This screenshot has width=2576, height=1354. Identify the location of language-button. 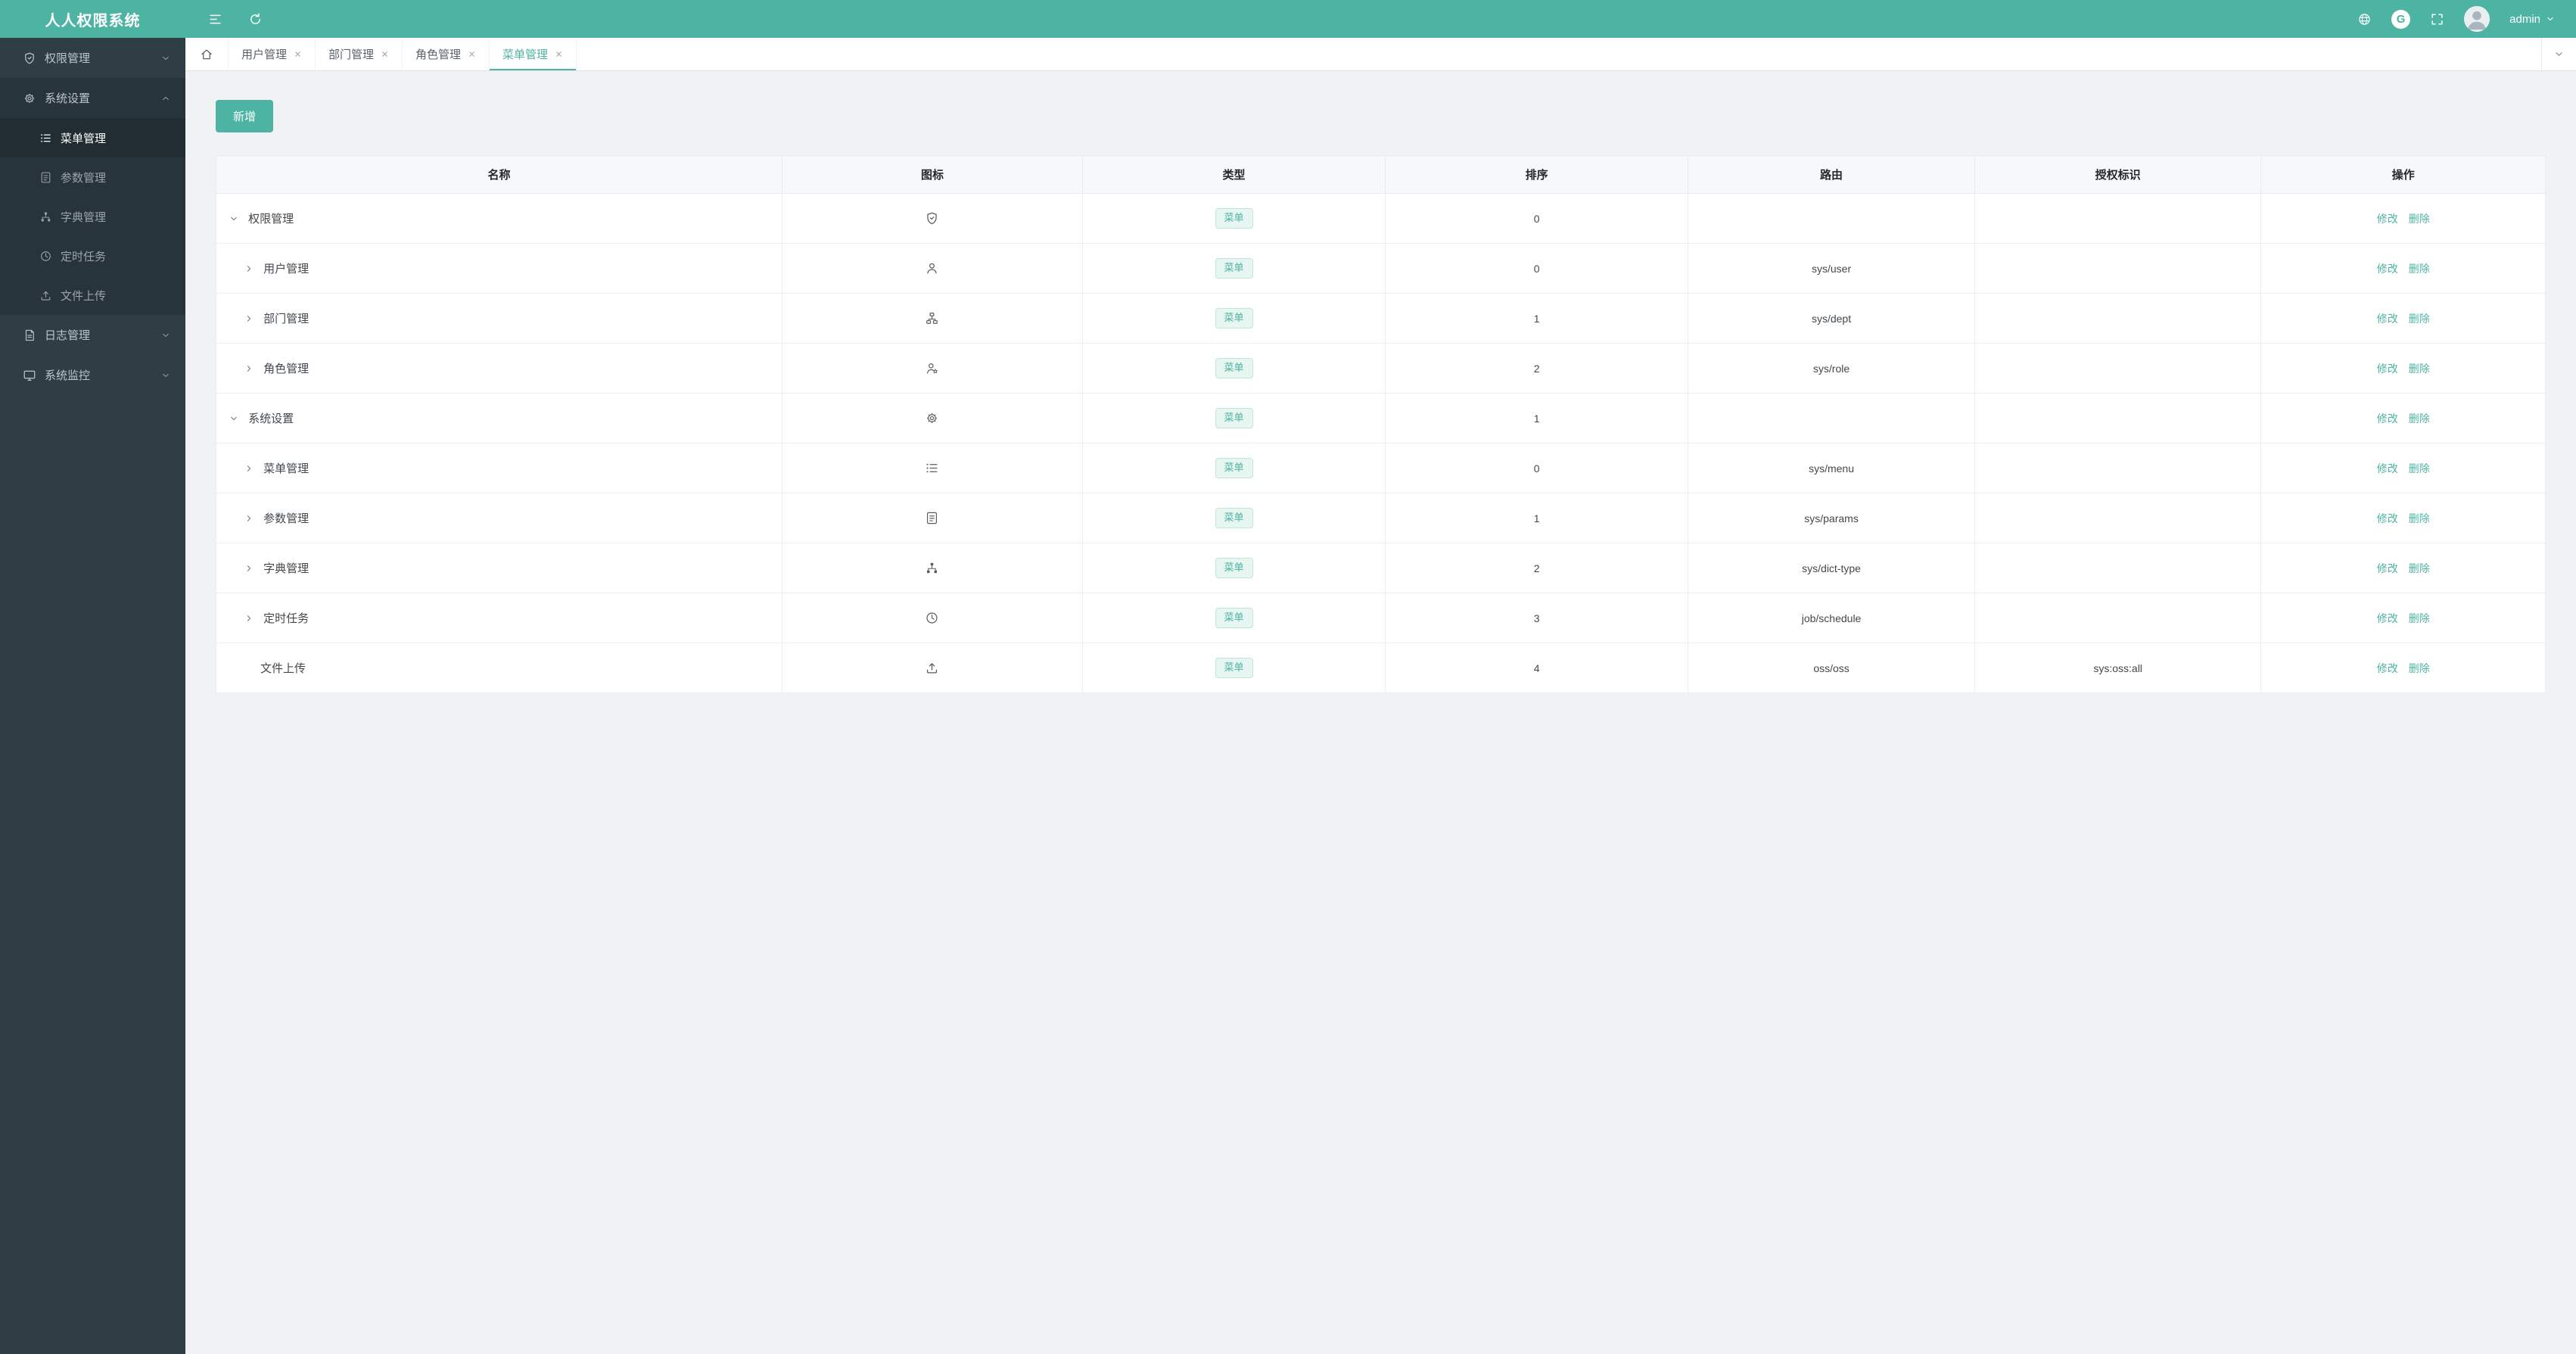
(2364, 19).